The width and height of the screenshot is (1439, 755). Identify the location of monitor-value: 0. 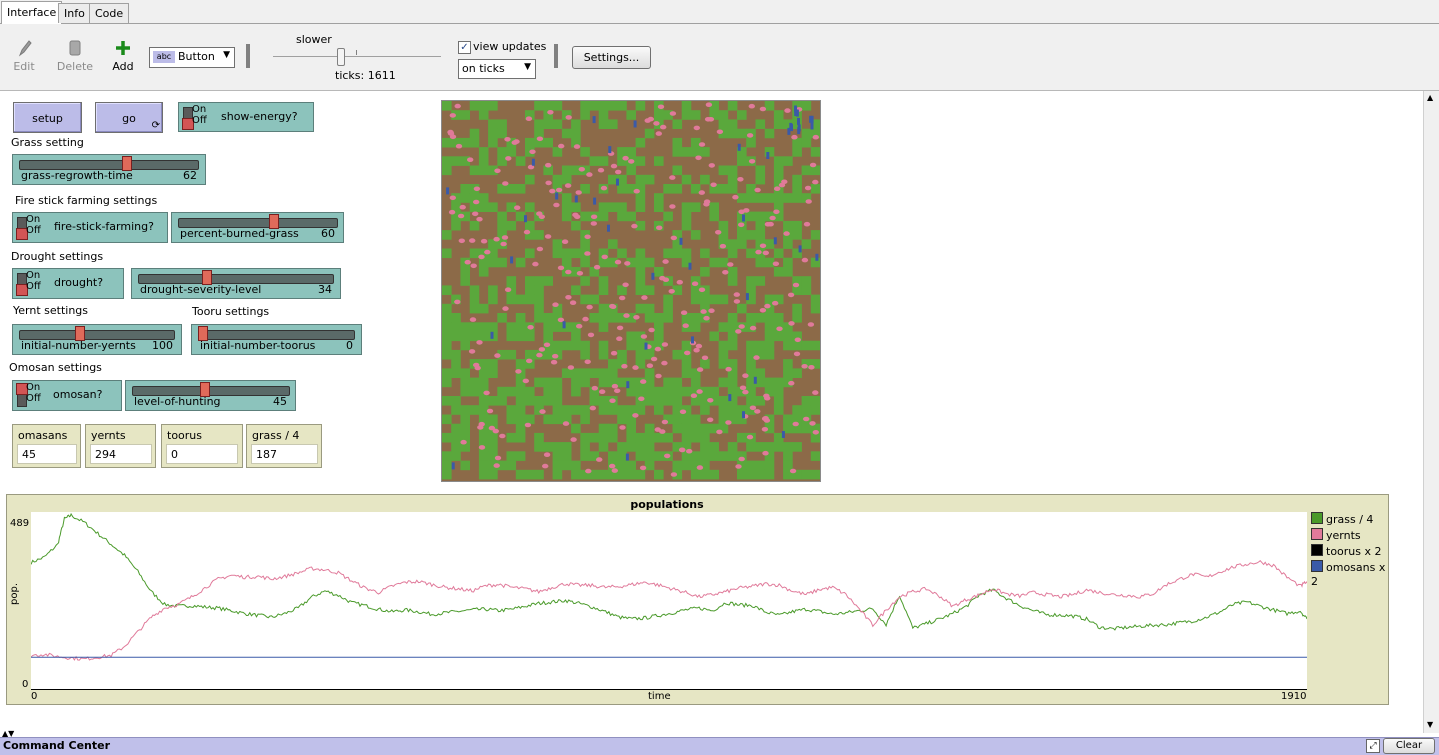
(202, 454).